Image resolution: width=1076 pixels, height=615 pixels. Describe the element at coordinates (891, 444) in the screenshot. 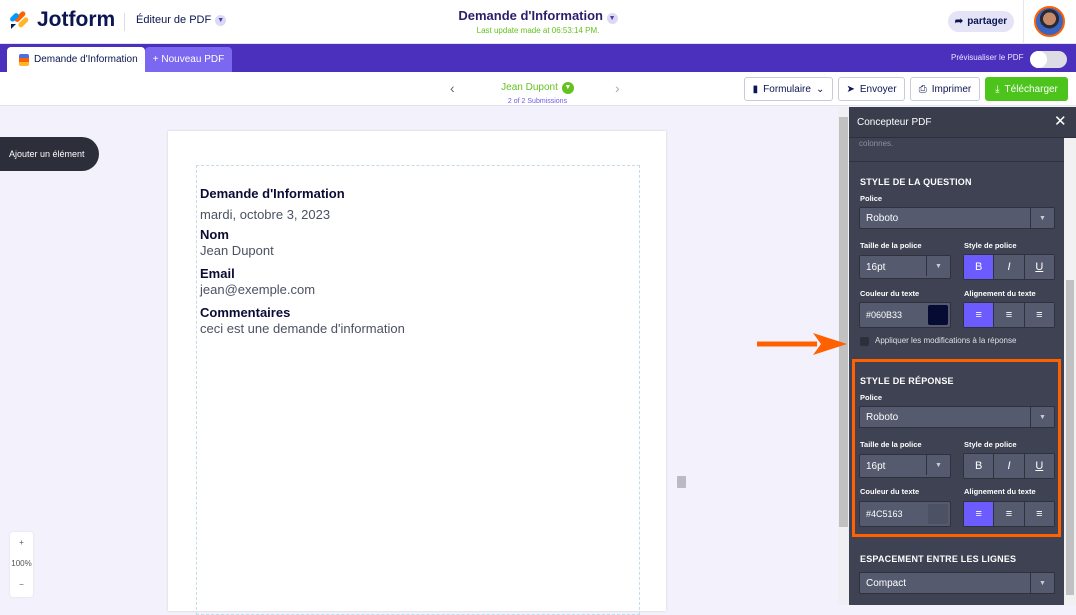

I see `font-size-label: Taille de la police` at that location.